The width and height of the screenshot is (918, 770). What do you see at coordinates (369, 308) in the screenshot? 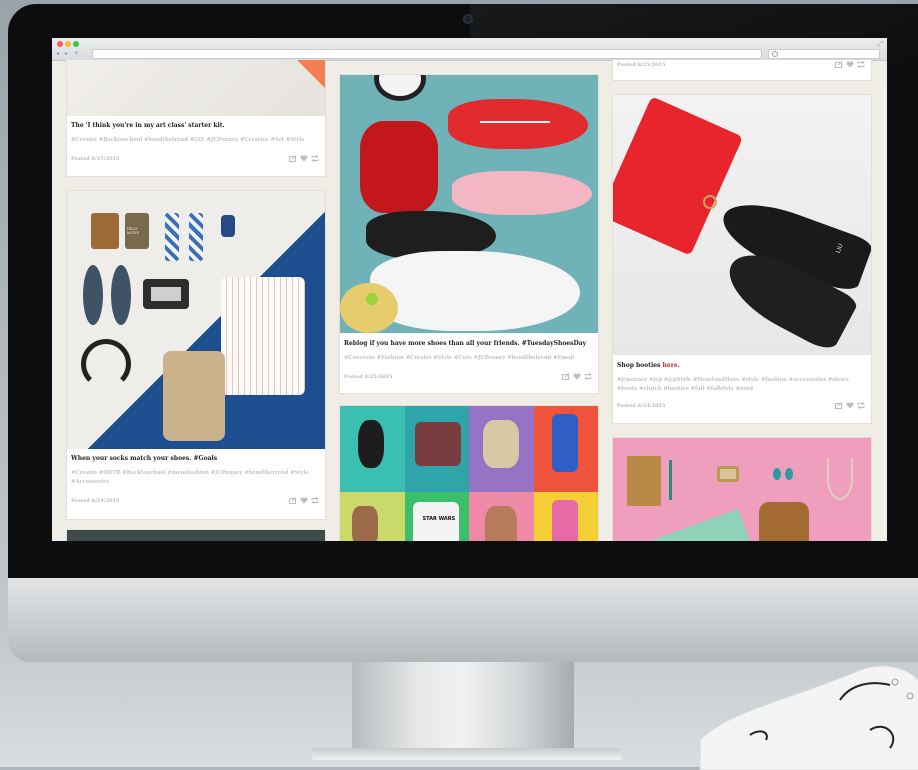
I see `yellow-shape` at bounding box center [369, 308].